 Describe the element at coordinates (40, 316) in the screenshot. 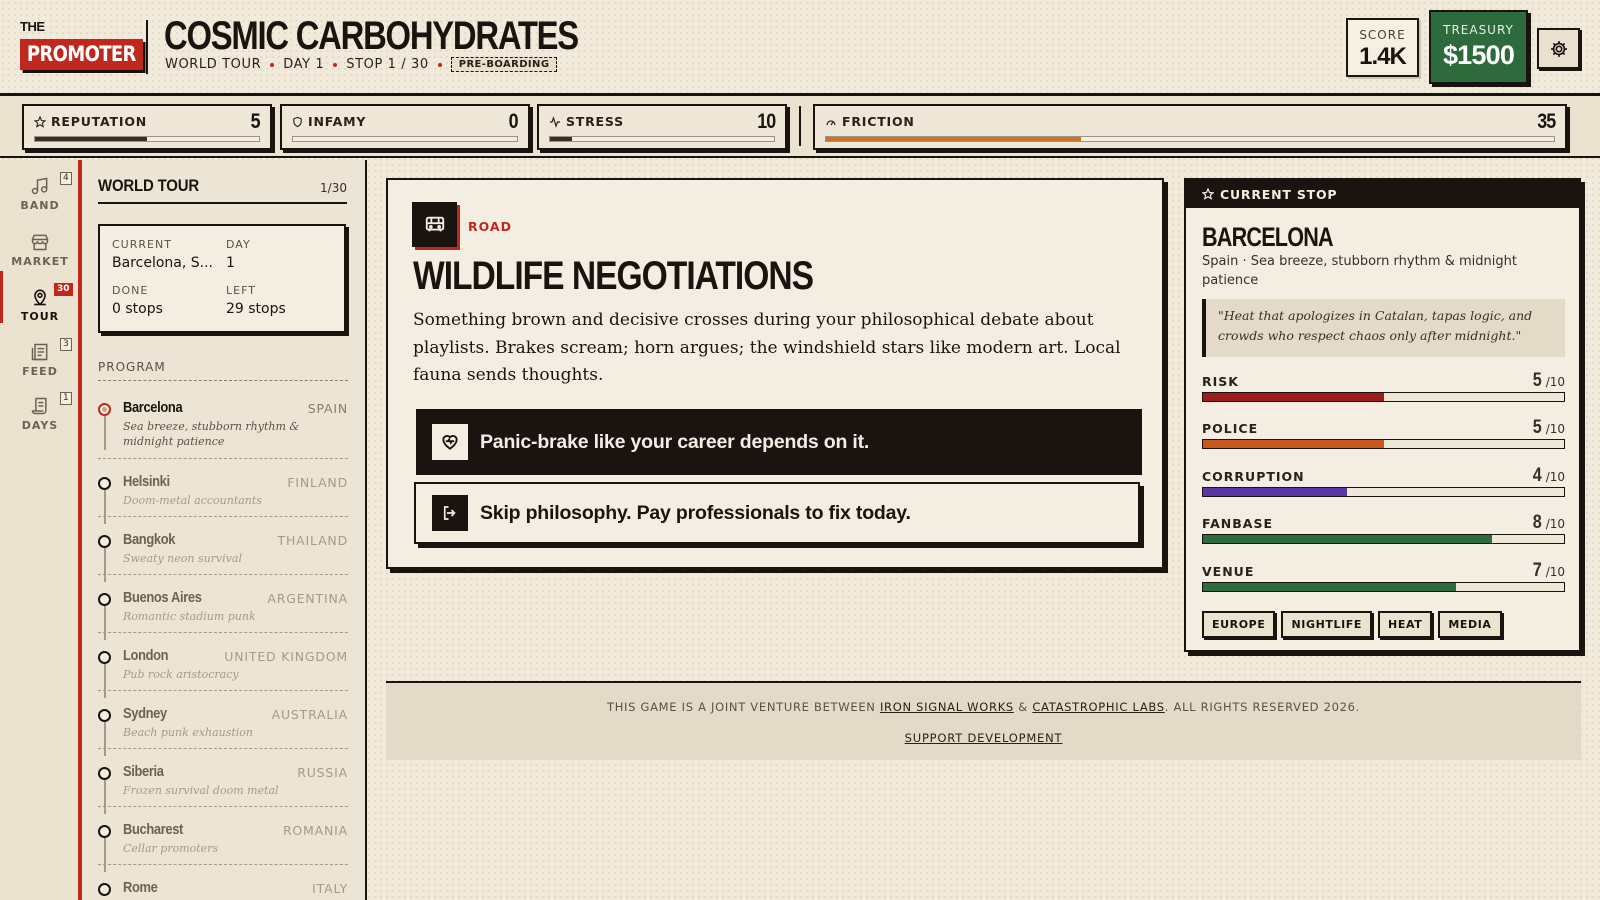

I see `rail-label: TOUR` at that location.